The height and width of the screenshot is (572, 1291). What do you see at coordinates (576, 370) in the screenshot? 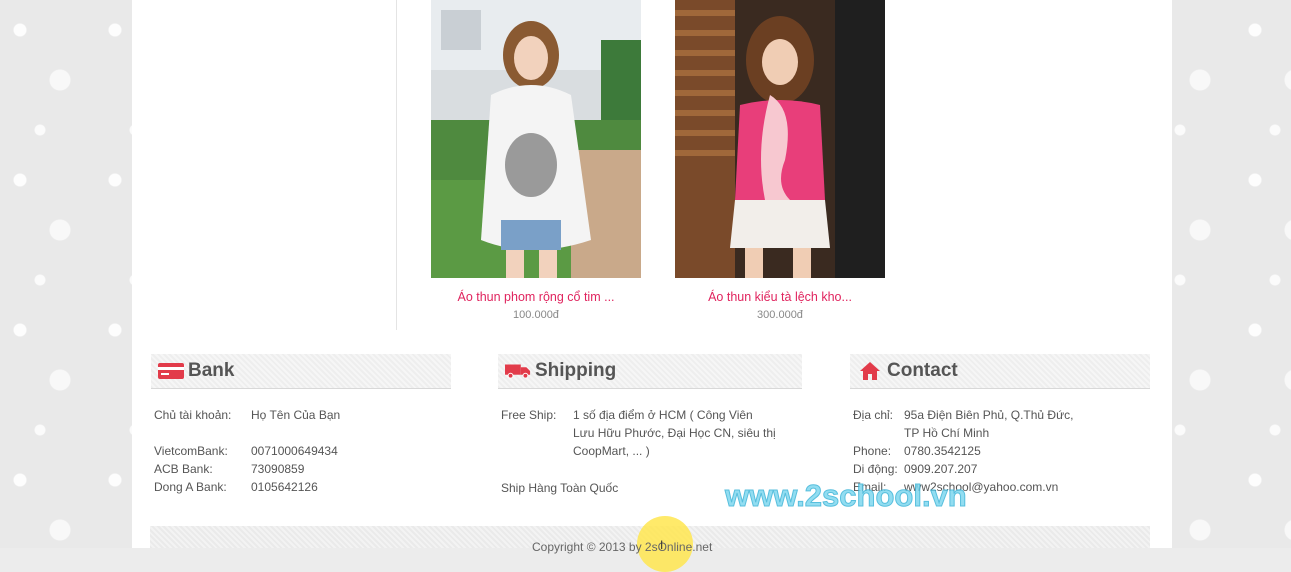
I see `shipping-title: Shipping` at bounding box center [576, 370].